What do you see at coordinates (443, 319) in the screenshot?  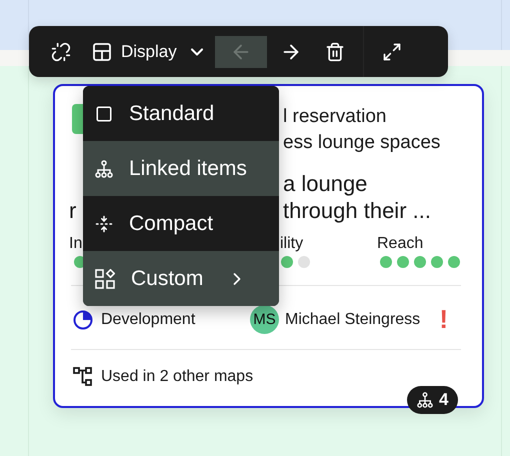 I see `priority-mark: !` at bounding box center [443, 319].